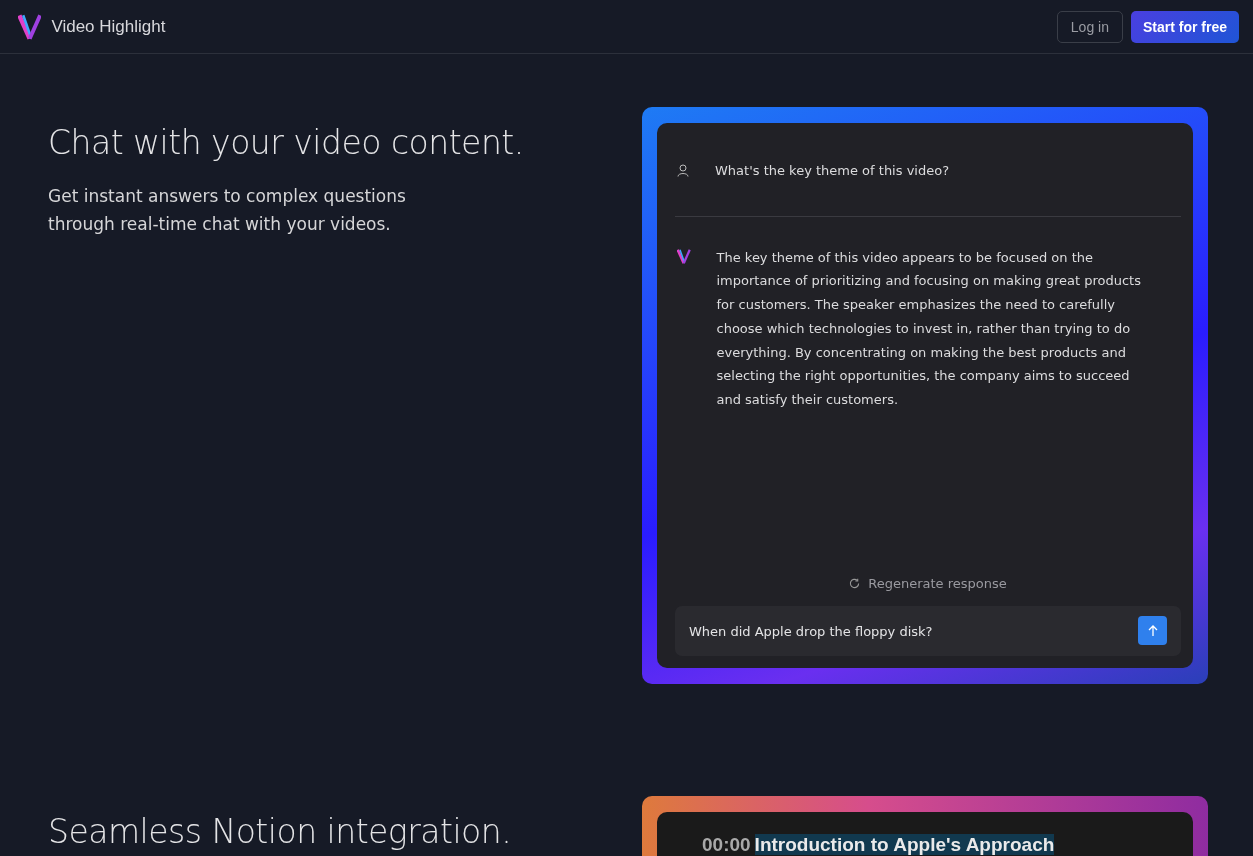 The height and width of the screenshot is (856, 1253). I want to click on brand-name: Video Highlight, so click(108, 26).